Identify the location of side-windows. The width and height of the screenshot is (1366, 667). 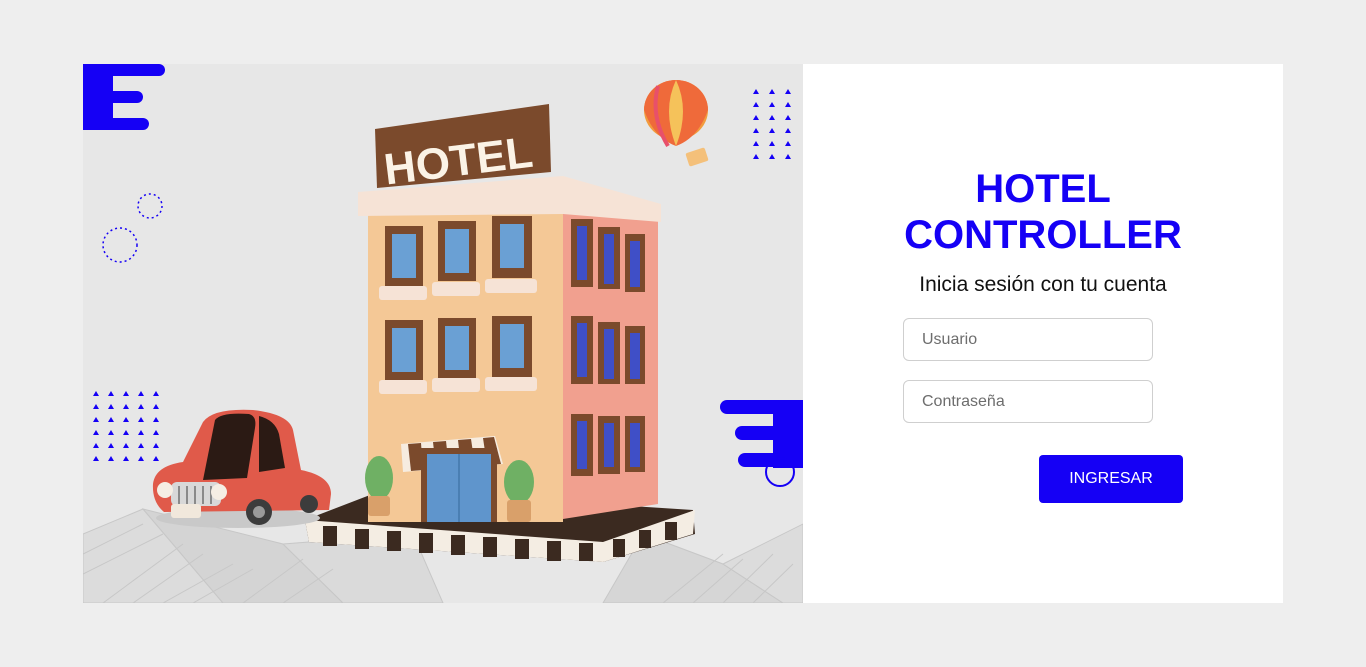
(608, 347).